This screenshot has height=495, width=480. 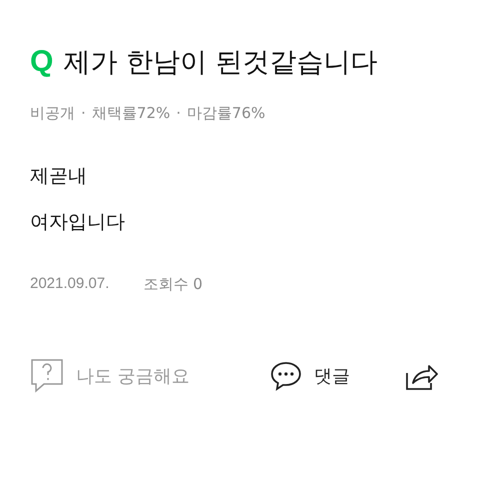 What do you see at coordinates (332, 376) in the screenshot?
I see `comment-link: 댓글` at bounding box center [332, 376].